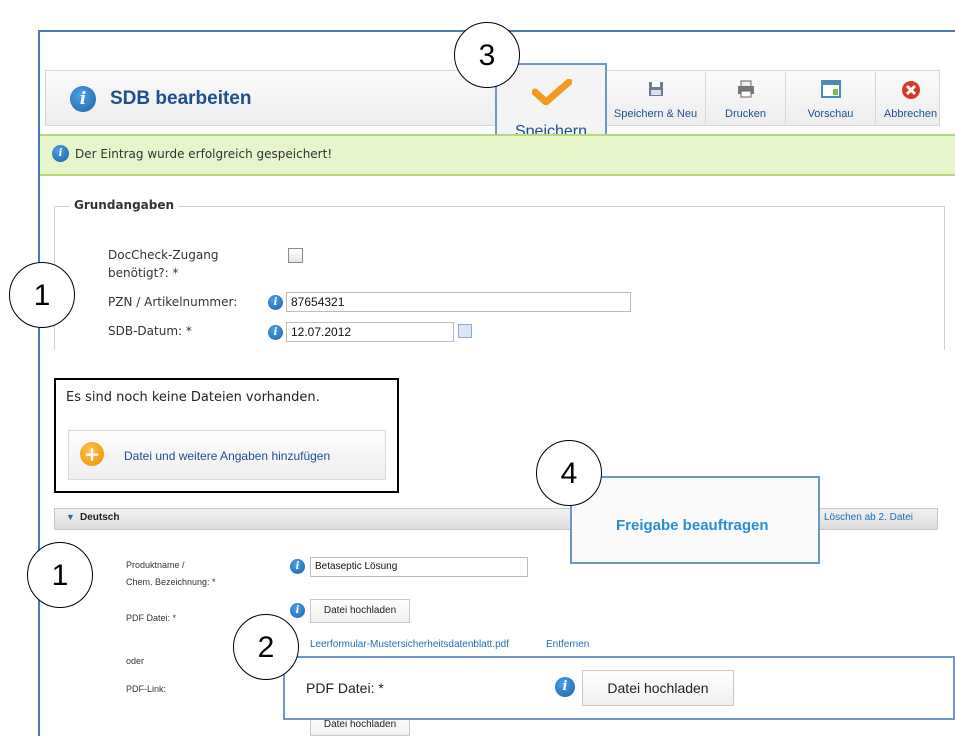 This screenshot has width=955, height=736. Describe the element at coordinates (830, 89) in the screenshot. I see `preview-icon` at that location.